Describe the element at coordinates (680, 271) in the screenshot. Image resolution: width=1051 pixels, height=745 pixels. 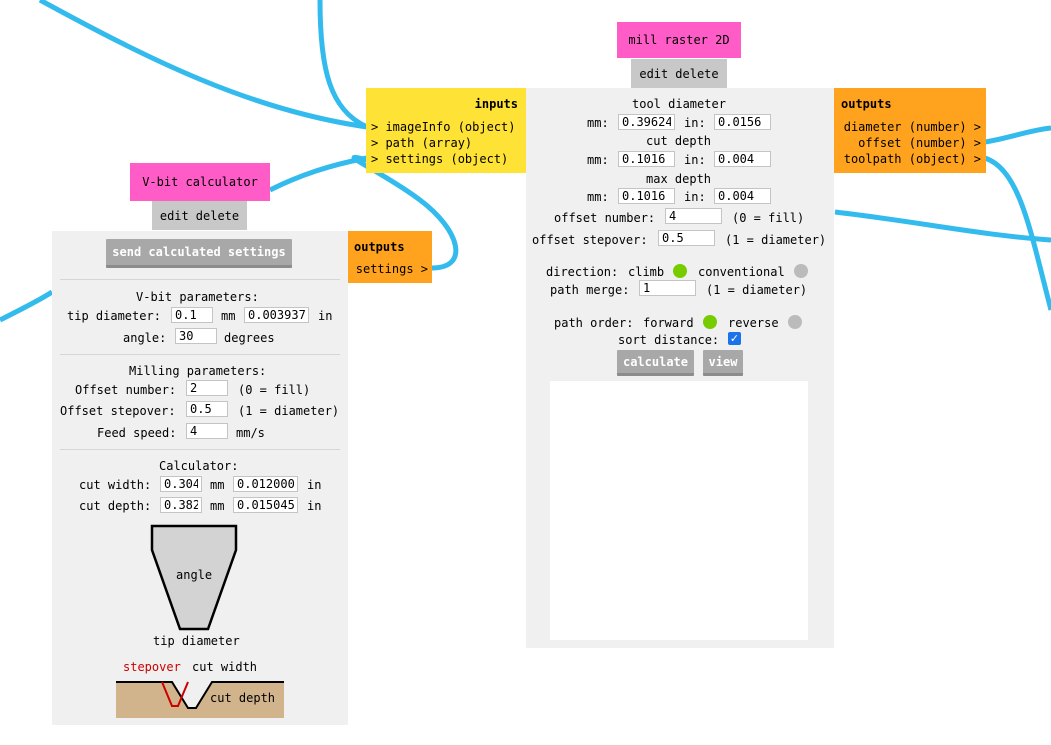
I see `climb-radio` at that location.